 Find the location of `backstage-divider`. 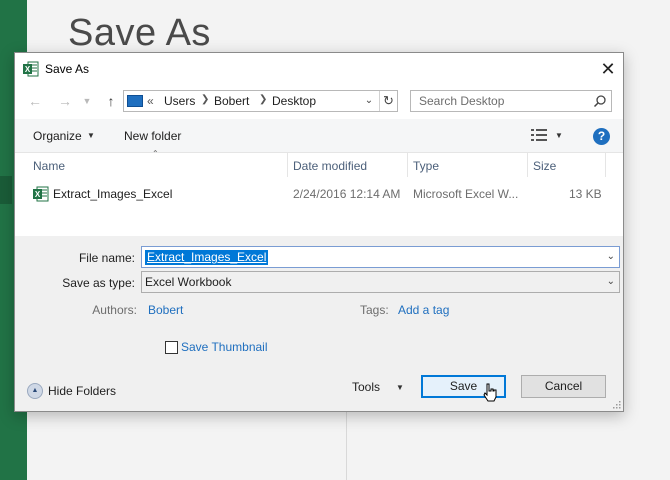

backstage-divider is located at coordinates (346, 445).